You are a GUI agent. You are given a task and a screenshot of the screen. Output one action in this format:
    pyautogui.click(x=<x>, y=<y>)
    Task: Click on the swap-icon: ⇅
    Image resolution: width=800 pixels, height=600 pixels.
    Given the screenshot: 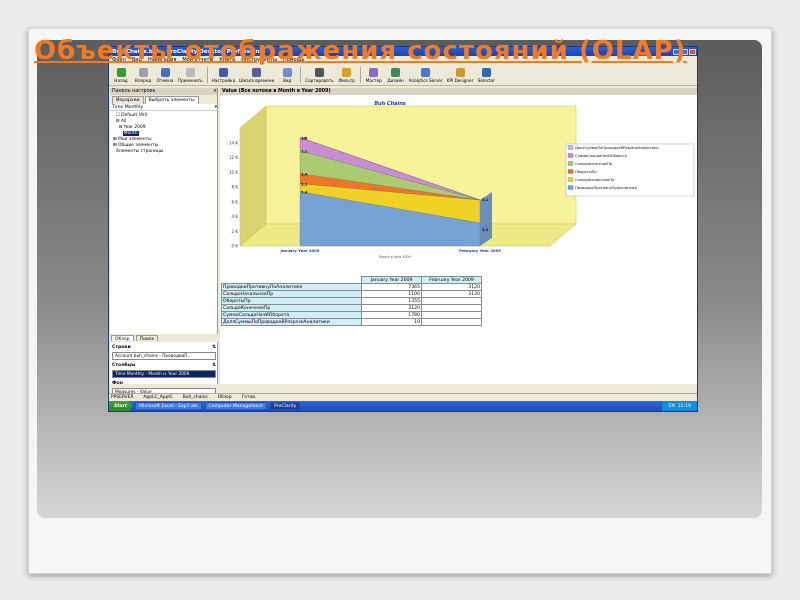 What is the action you would take?
    pyautogui.click(x=214, y=347)
    